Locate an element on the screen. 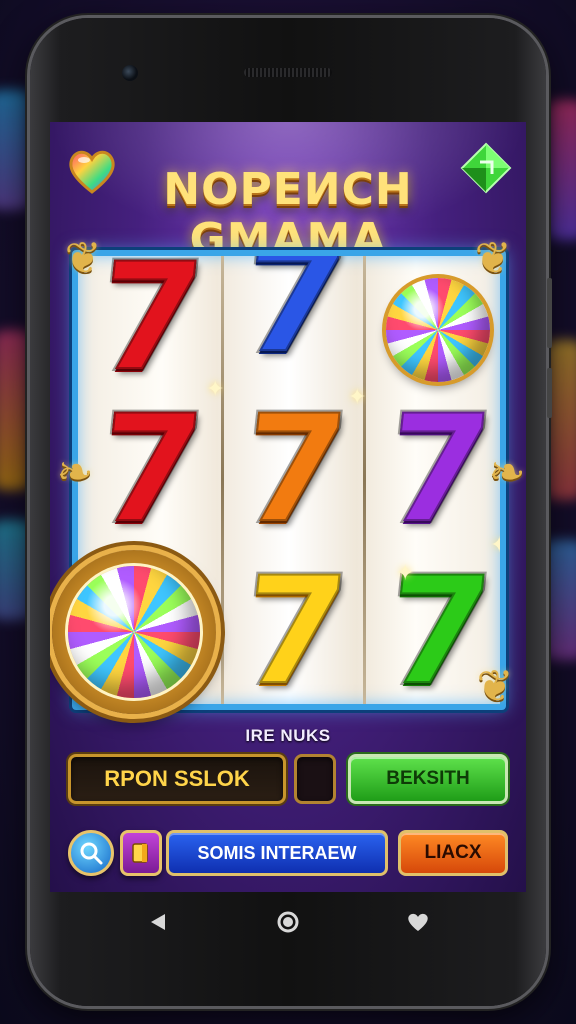 Image resolution: width=576 pixels, height=1024 pixels. green-action-button: BEKSITH is located at coordinates (428, 779).